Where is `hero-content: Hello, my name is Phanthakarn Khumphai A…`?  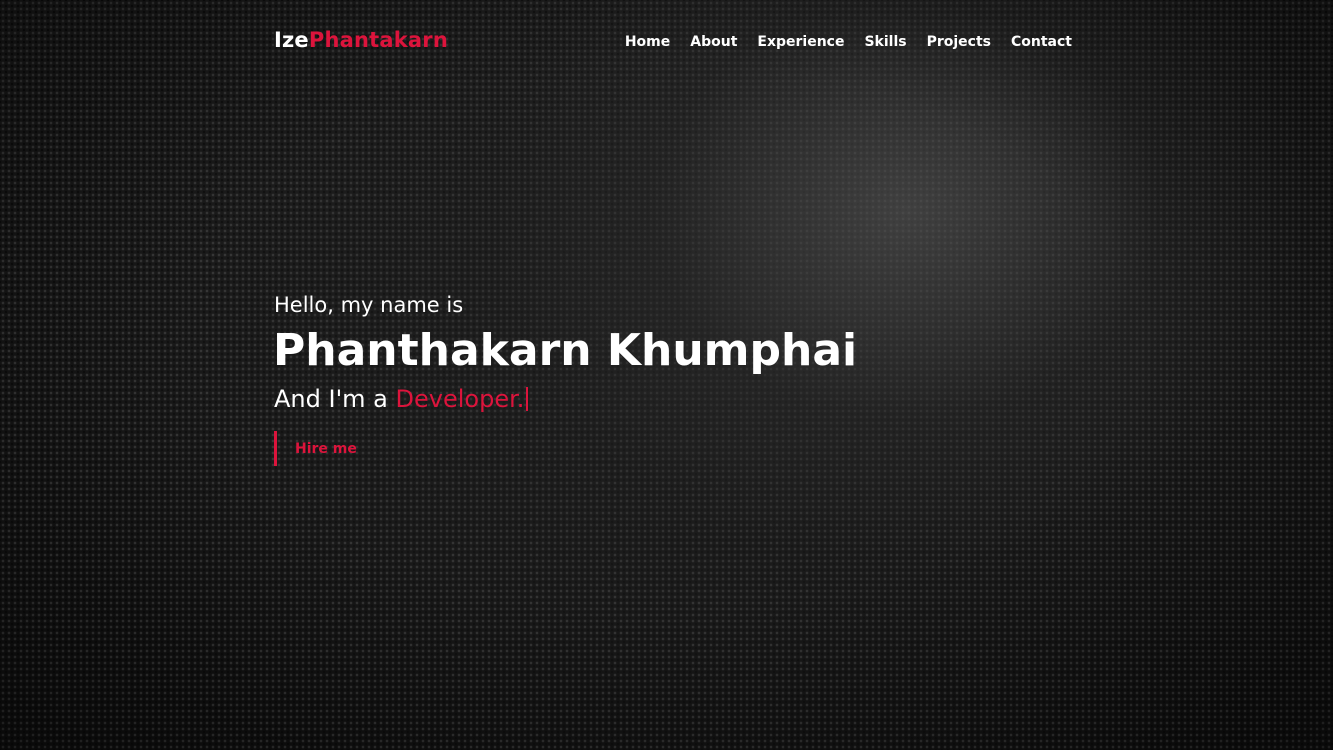
hero-content: Hello, my name is Phanthakarn Khumphai A… is located at coordinates (565, 378).